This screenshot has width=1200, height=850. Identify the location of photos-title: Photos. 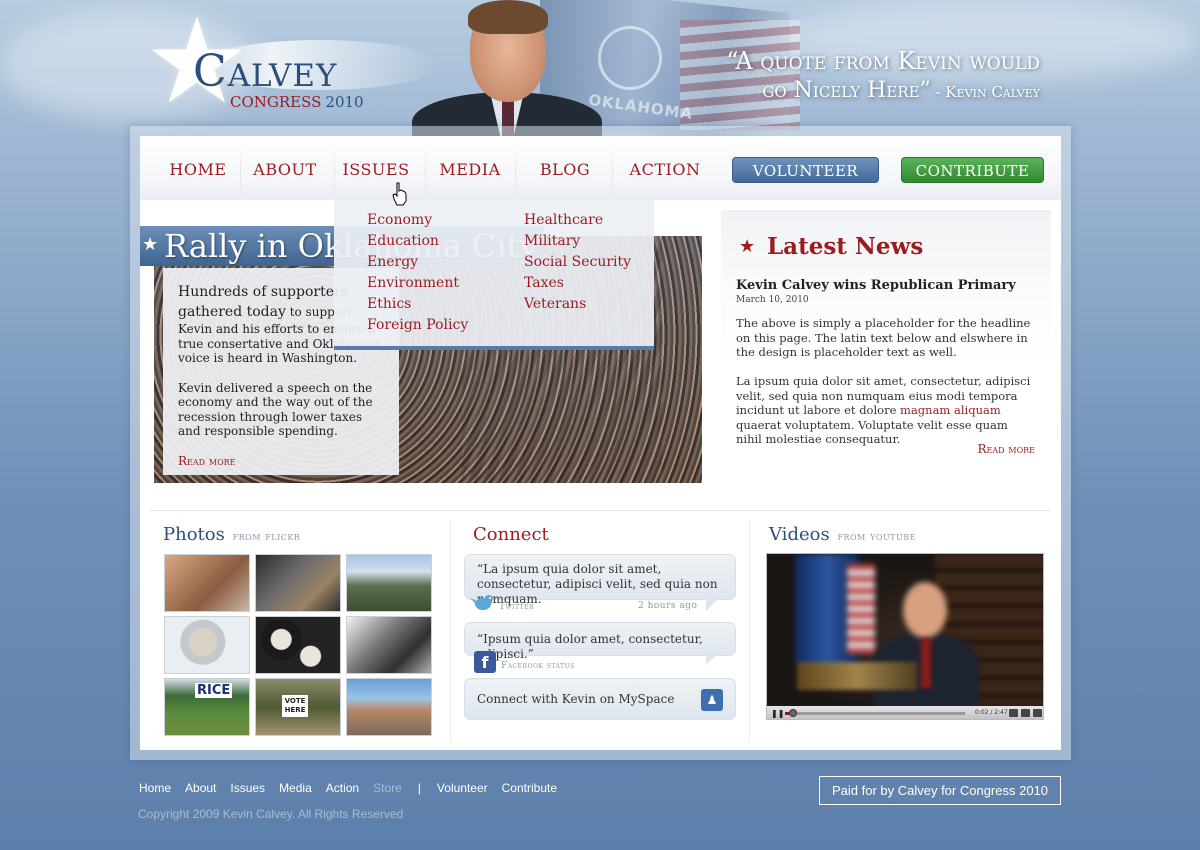
(194, 534).